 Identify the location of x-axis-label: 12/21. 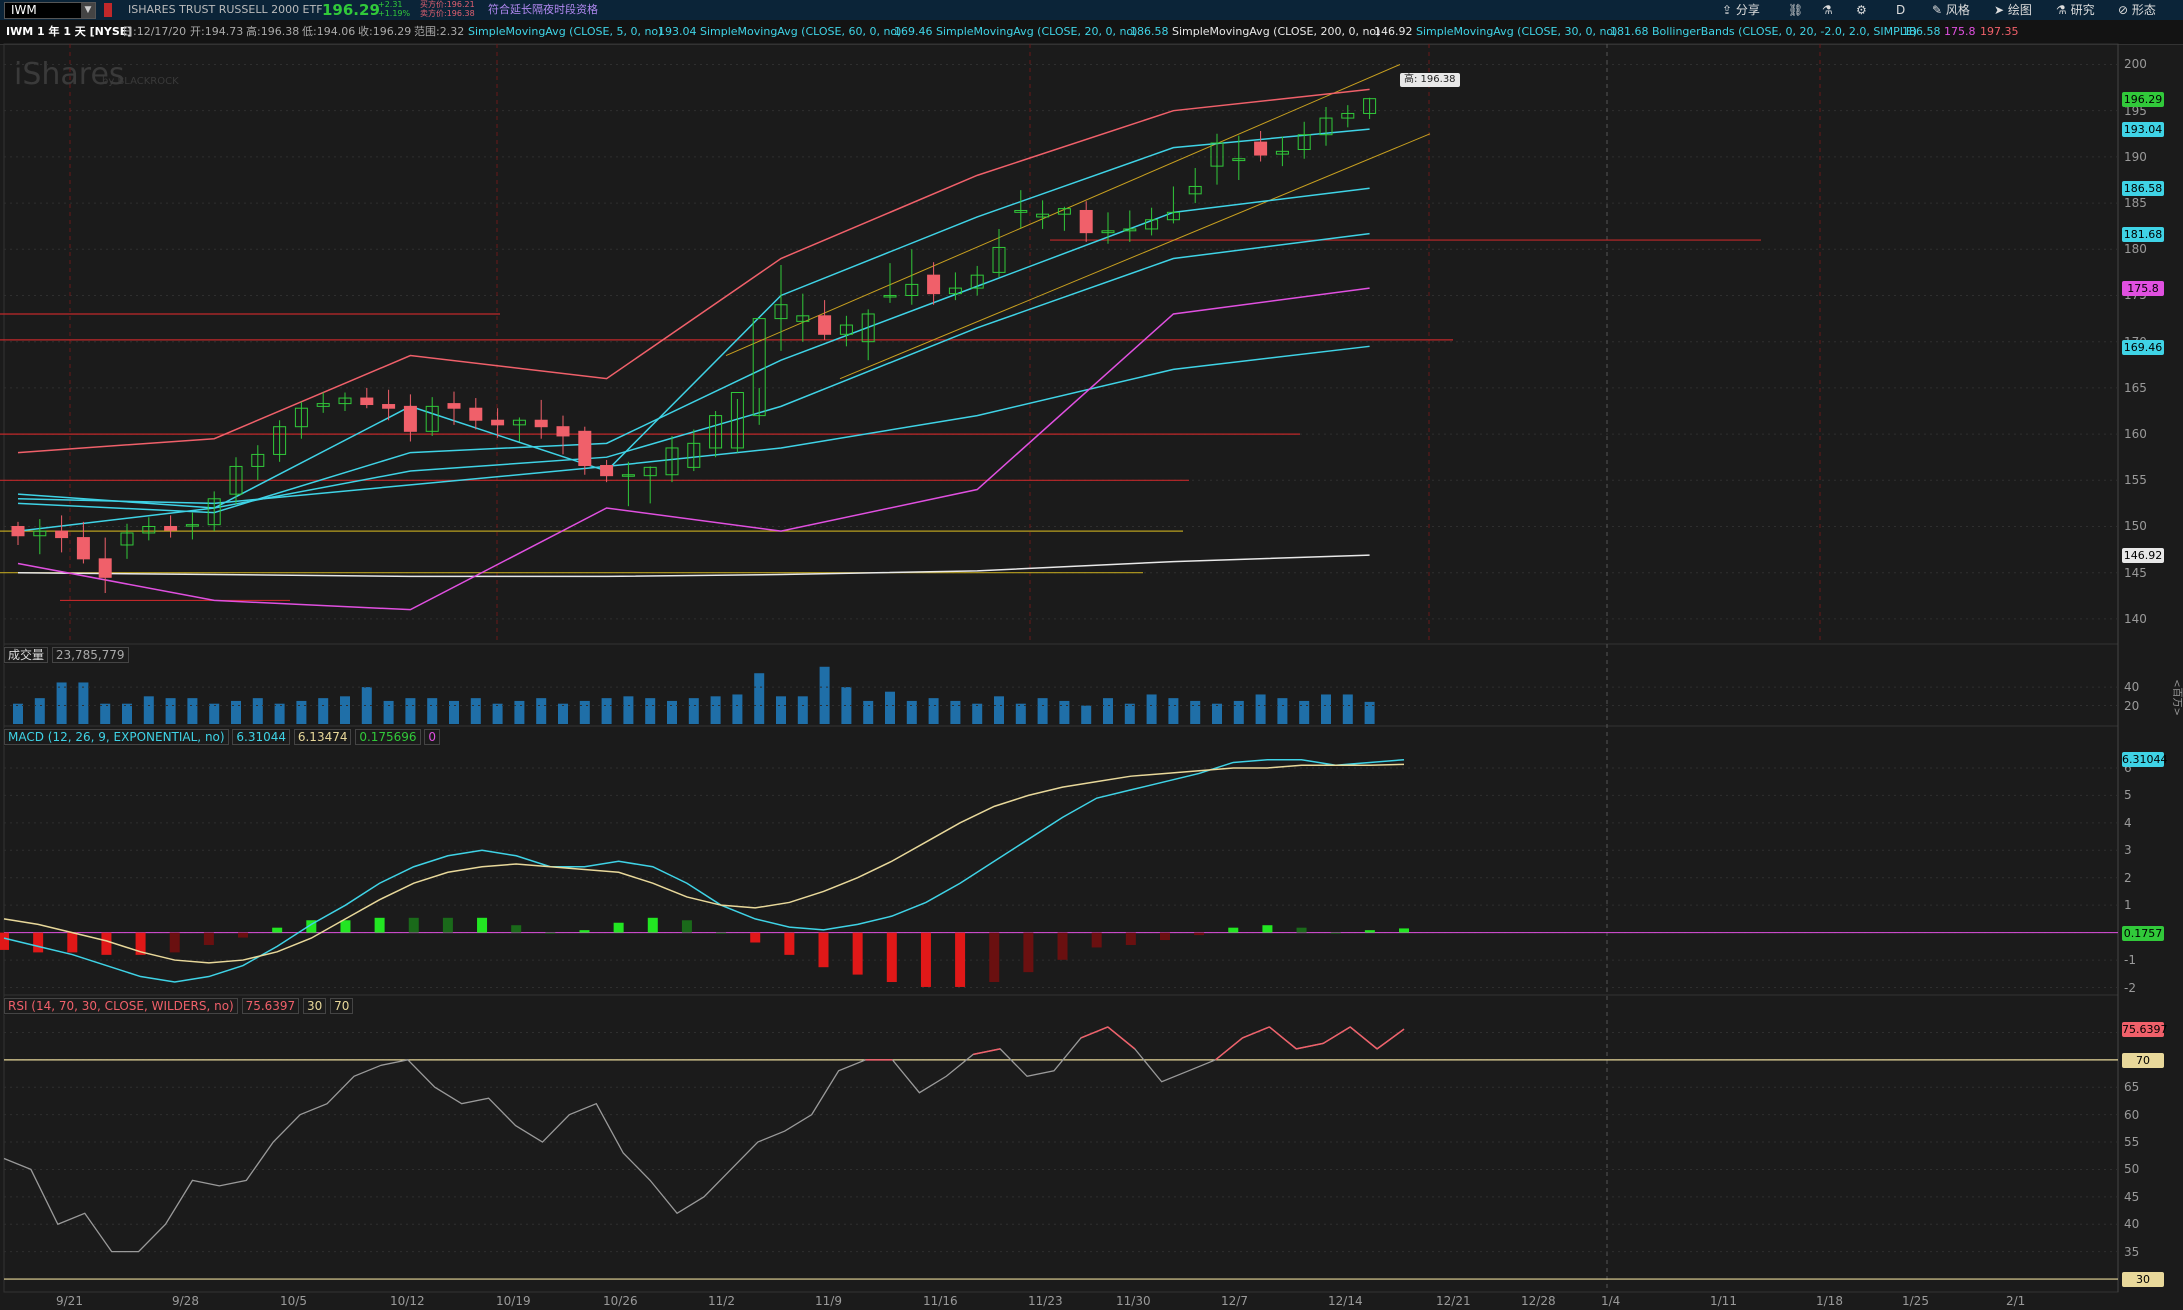
(1453, 1301).